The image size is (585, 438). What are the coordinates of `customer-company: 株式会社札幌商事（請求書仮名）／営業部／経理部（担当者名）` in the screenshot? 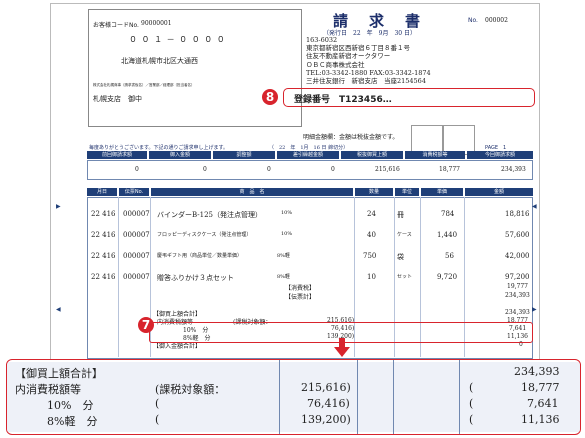 It's located at (144, 85).